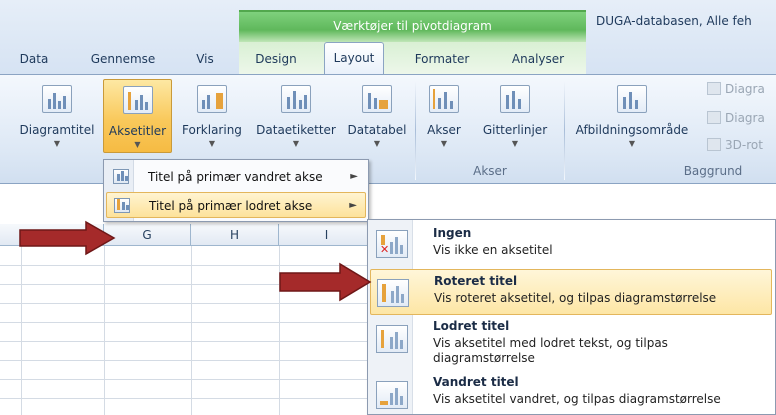 This screenshot has height=415, width=776. What do you see at coordinates (471, 326) in the screenshot?
I see `submenu-item-title: Lodret titel` at bounding box center [471, 326].